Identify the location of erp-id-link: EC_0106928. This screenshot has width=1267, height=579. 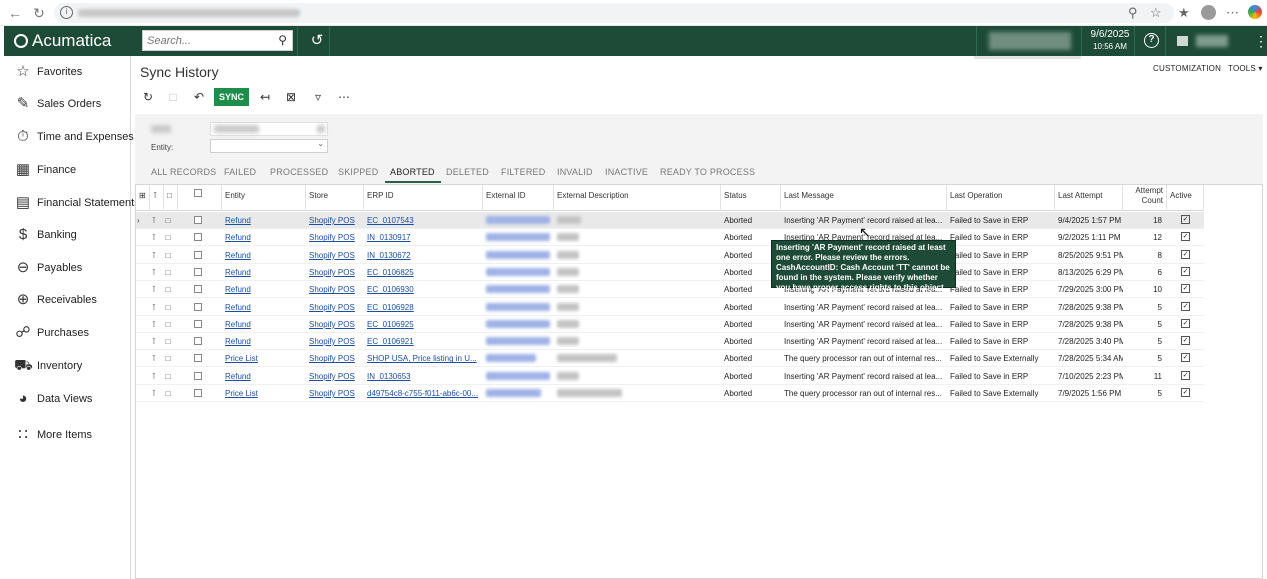
(423, 307).